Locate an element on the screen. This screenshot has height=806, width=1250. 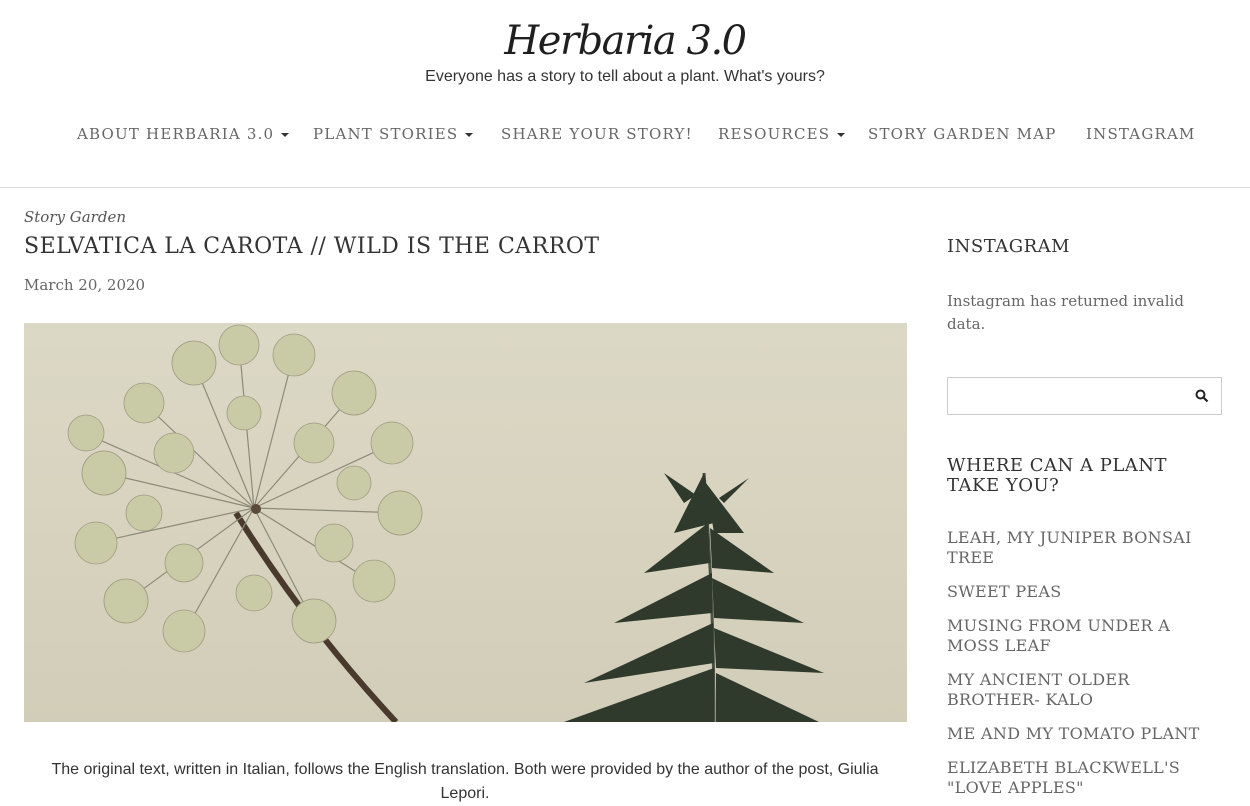
search-form is located at coordinates (1084, 396).